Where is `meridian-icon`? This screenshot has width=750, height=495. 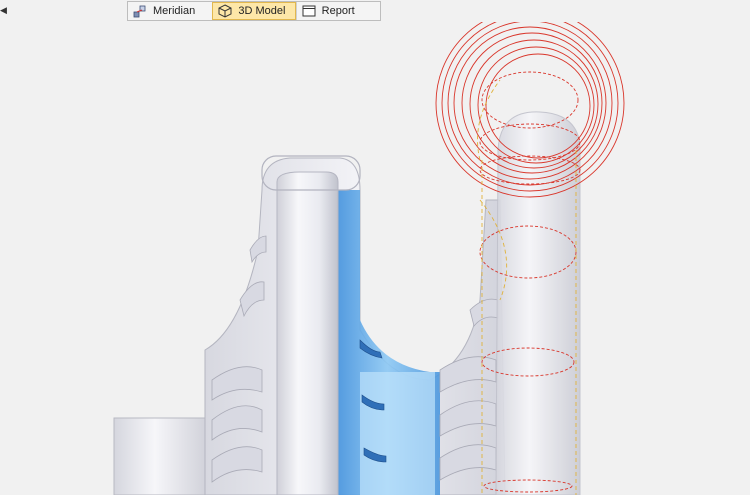
meridian-icon is located at coordinates (140, 11).